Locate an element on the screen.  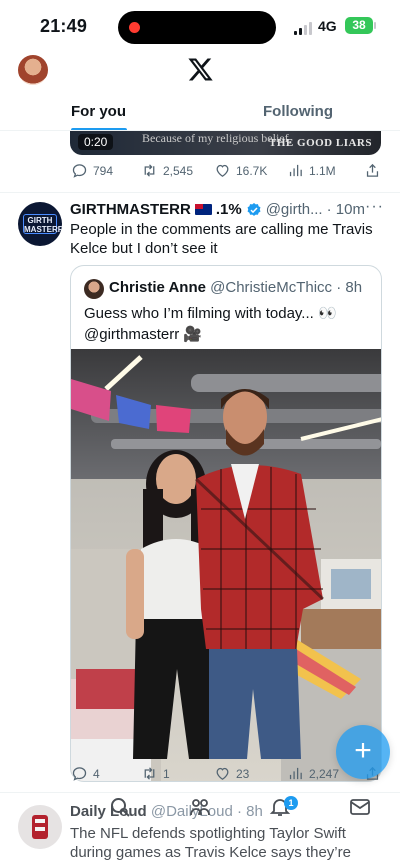
share-icon is located at coordinates (372, 170).